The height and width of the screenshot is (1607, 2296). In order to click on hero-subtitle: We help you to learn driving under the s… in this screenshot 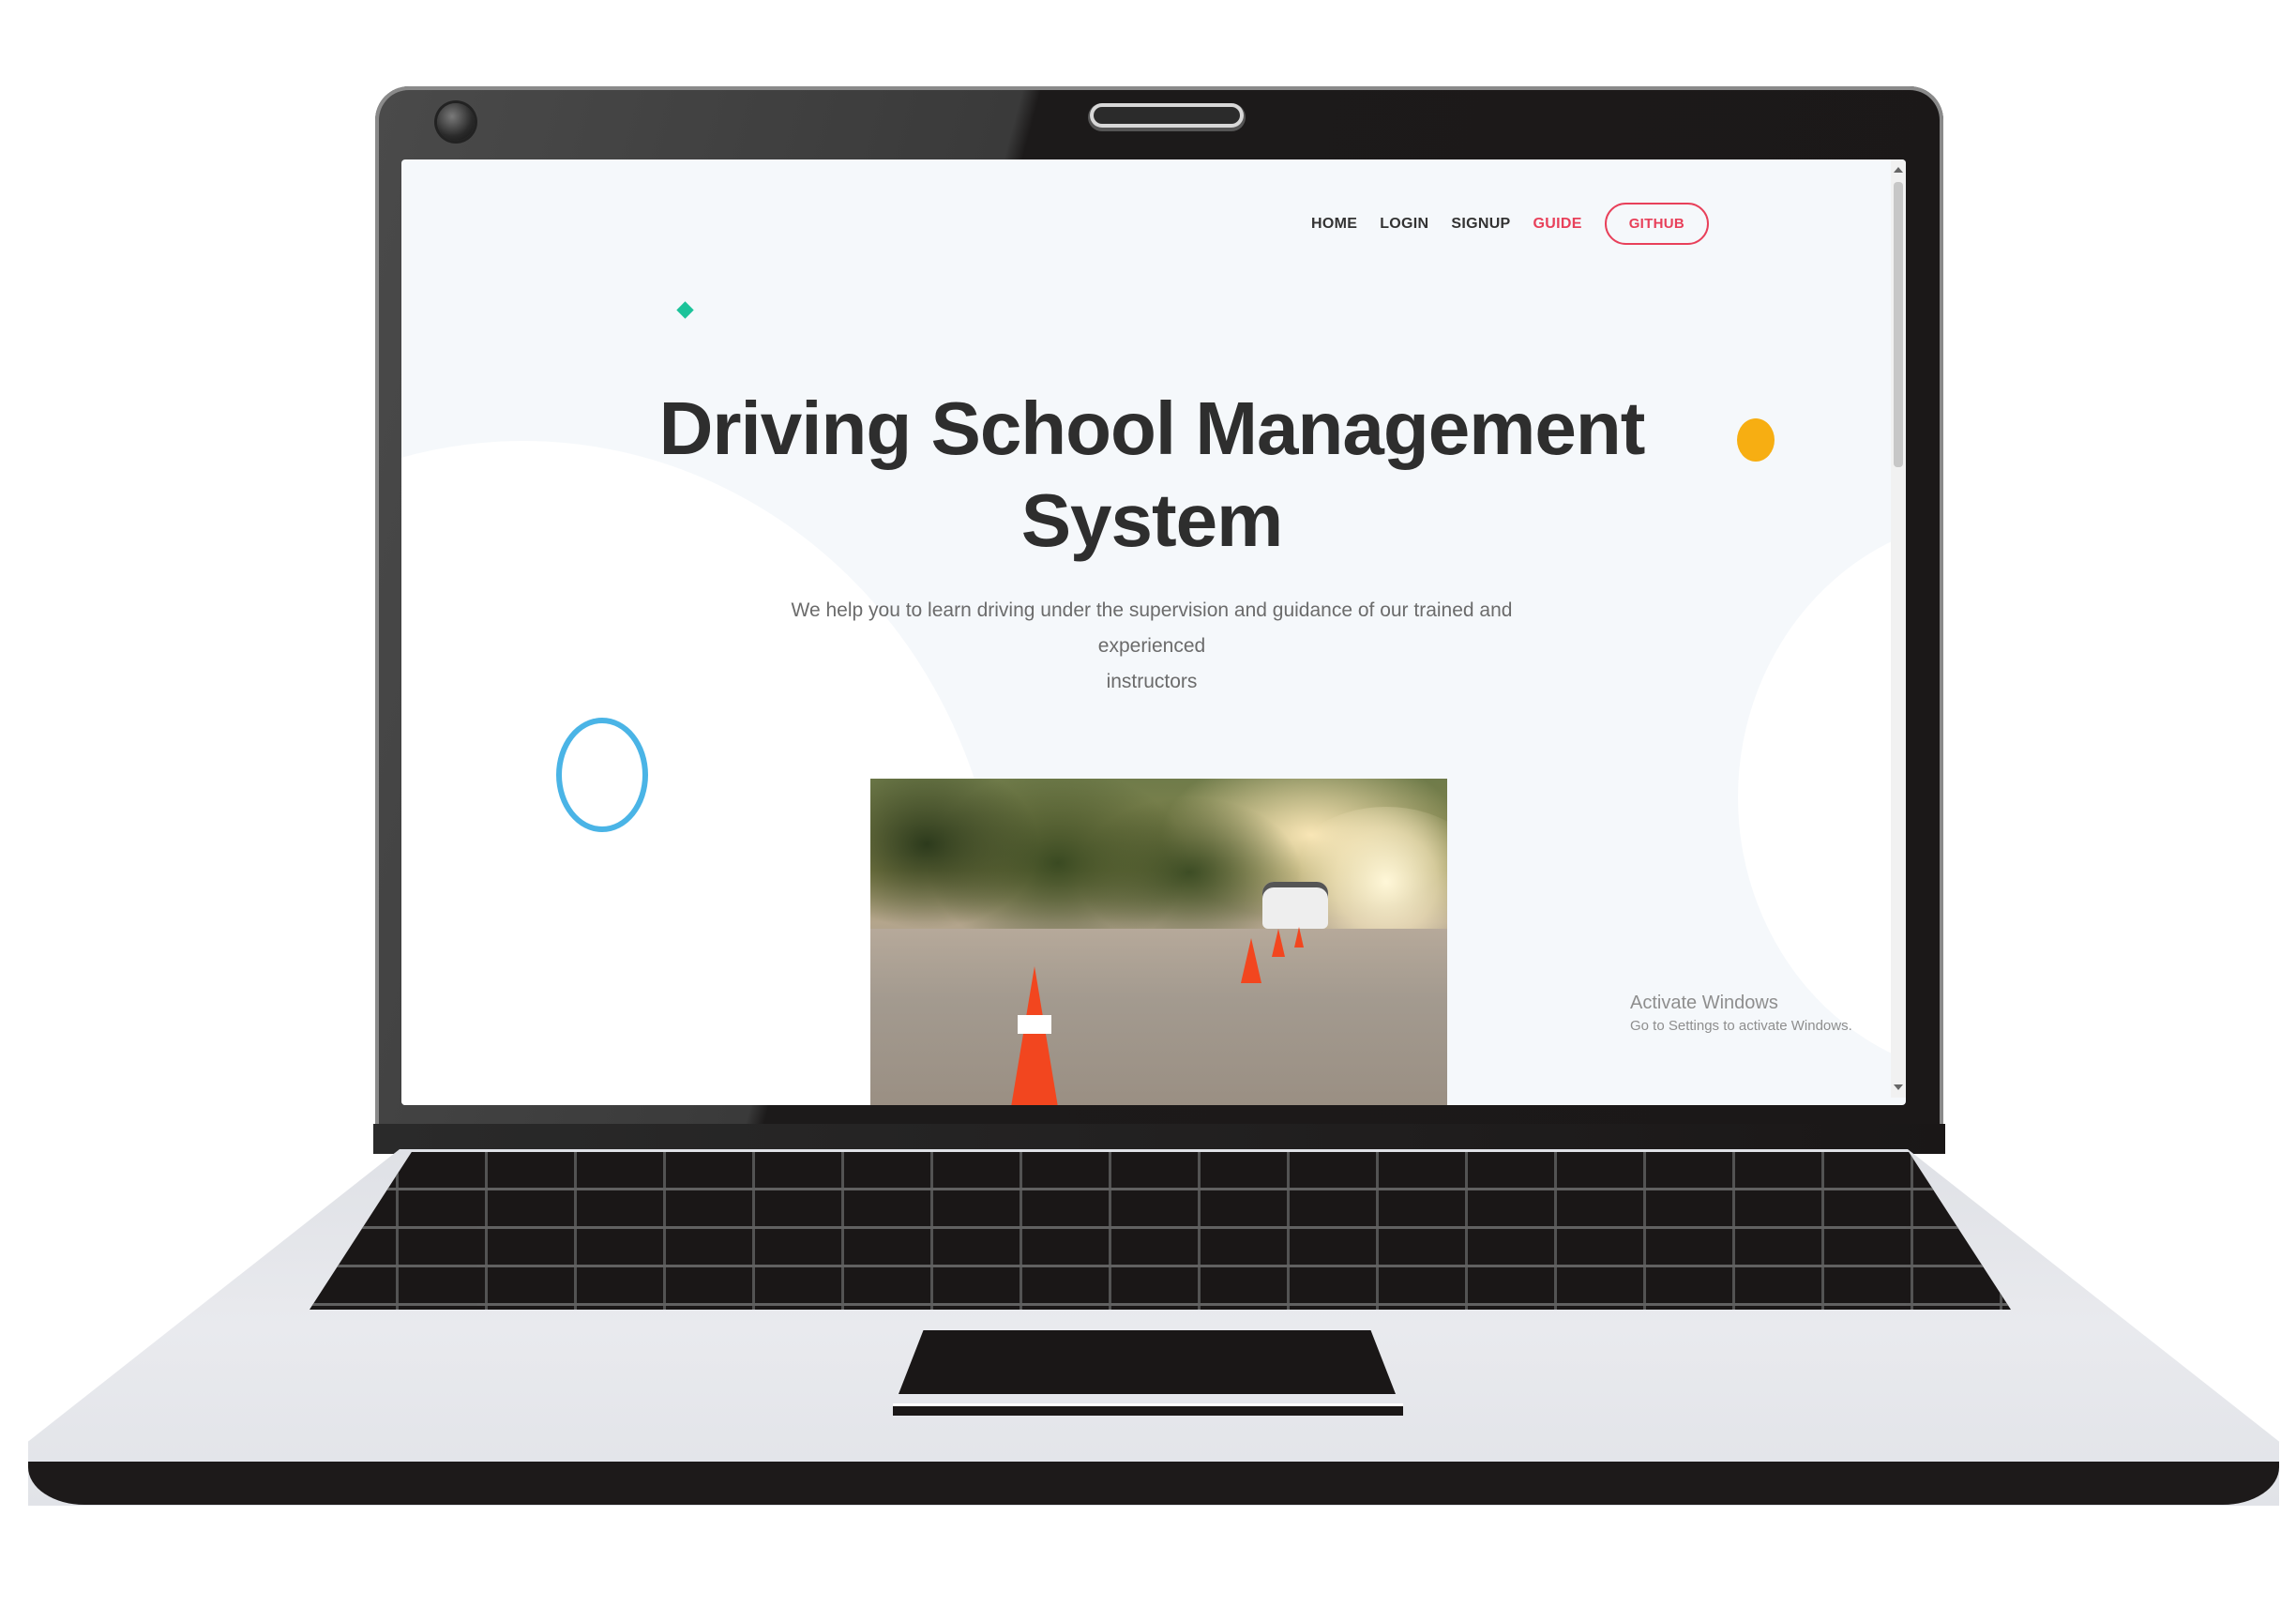, I will do `click(1151, 646)`.